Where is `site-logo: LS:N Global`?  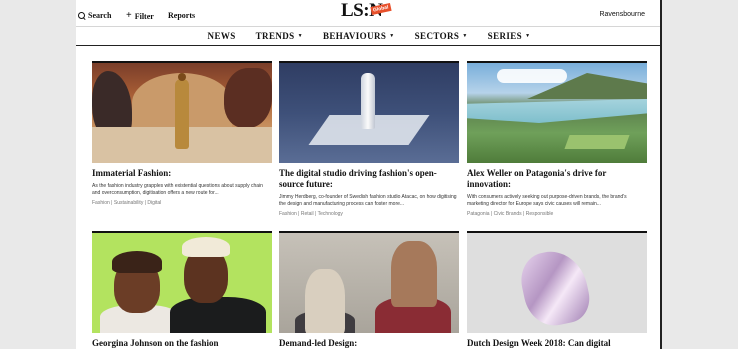
site-logo: LS:N Global is located at coordinates (366, 11).